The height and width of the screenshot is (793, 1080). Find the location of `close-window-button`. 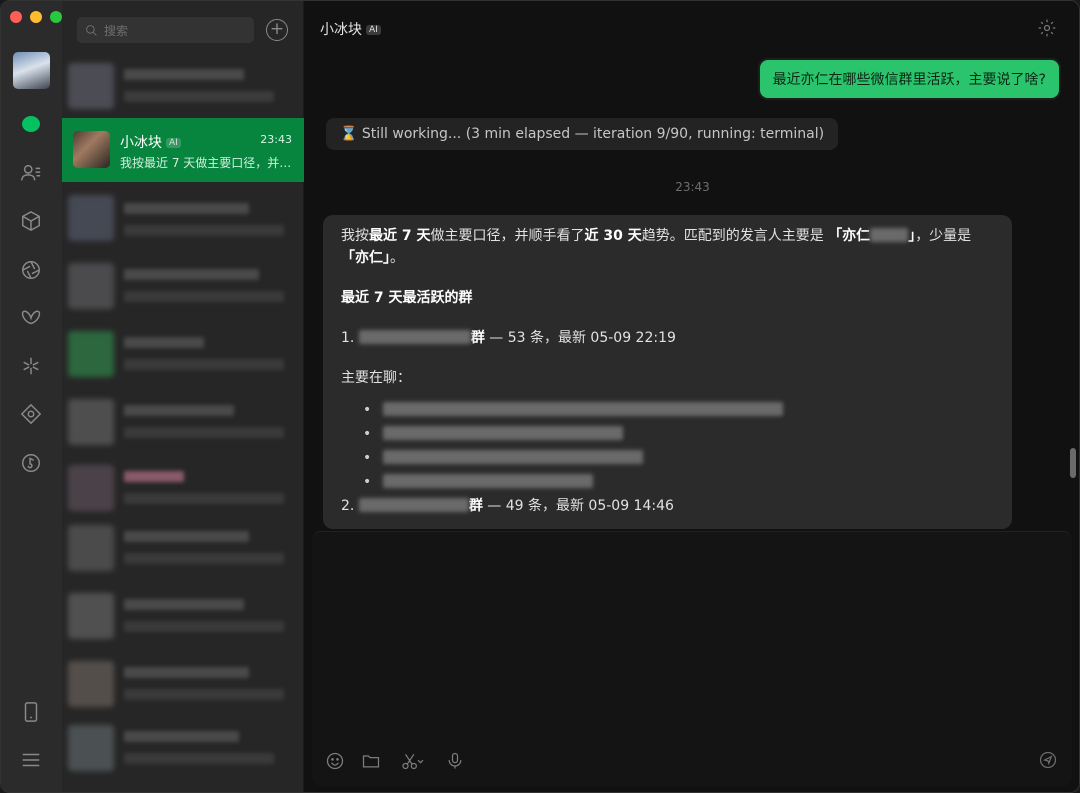

close-window-button is located at coordinates (16, 17).